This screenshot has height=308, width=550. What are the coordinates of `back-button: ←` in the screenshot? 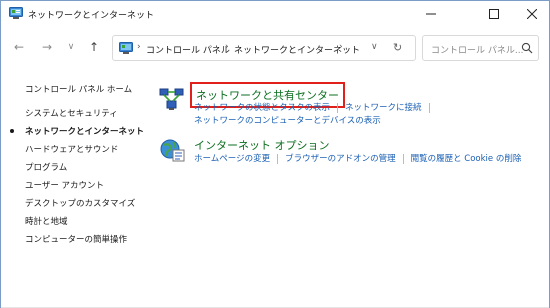 It's located at (19, 47).